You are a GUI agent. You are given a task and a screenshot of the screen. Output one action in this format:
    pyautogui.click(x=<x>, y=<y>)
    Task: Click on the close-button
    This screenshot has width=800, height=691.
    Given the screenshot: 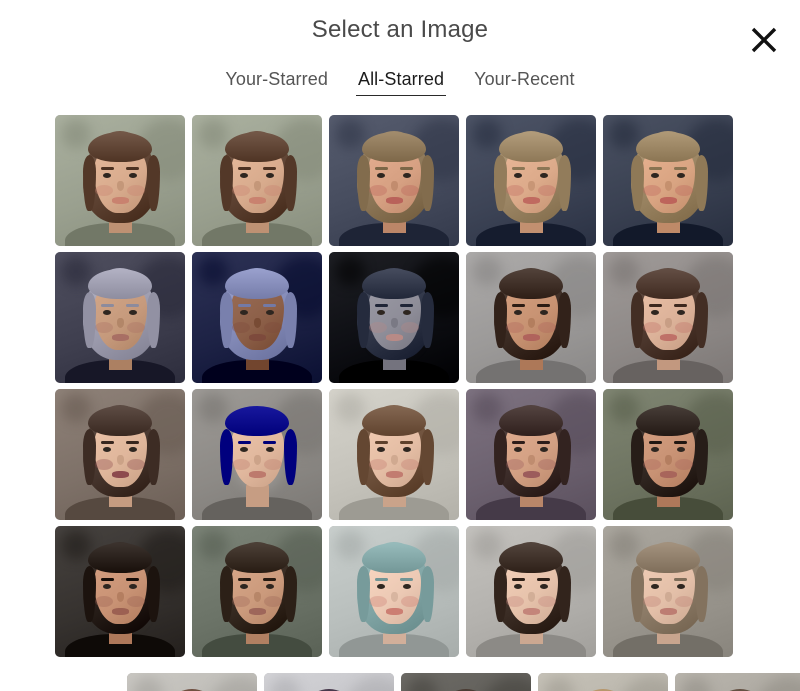 What is the action you would take?
    pyautogui.click(x=764, y=40)
    